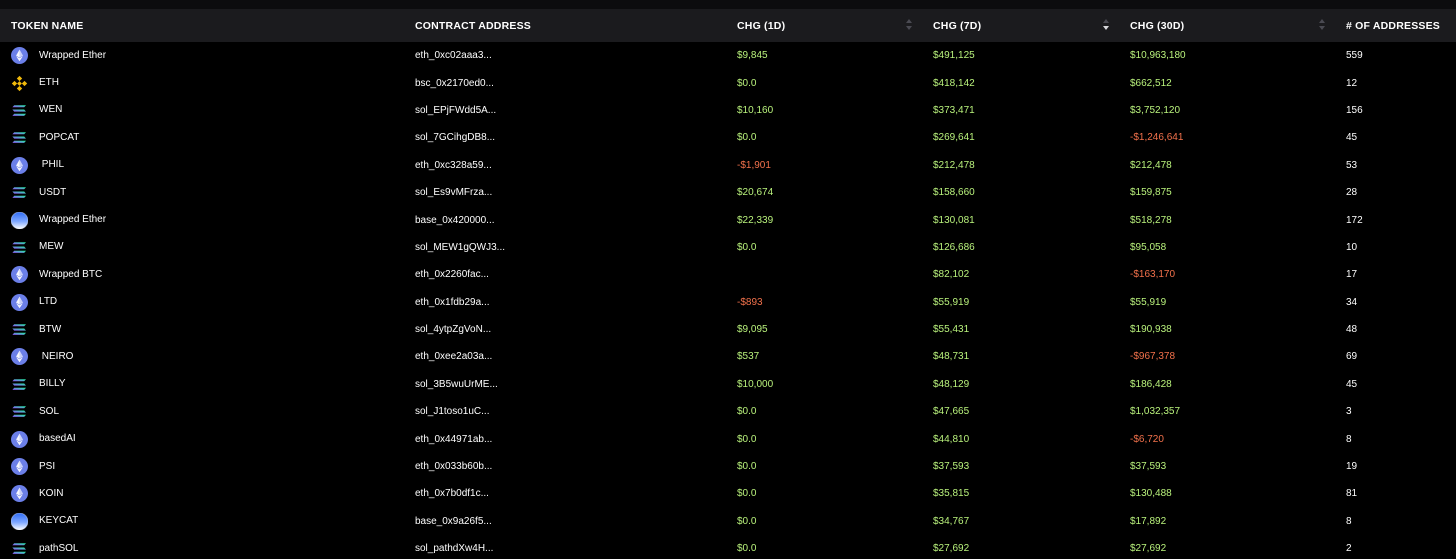 The height and width of the screenshot is (559, 1456). I want to click on chg-30d-value: -$6,720, so click(1147, 439).